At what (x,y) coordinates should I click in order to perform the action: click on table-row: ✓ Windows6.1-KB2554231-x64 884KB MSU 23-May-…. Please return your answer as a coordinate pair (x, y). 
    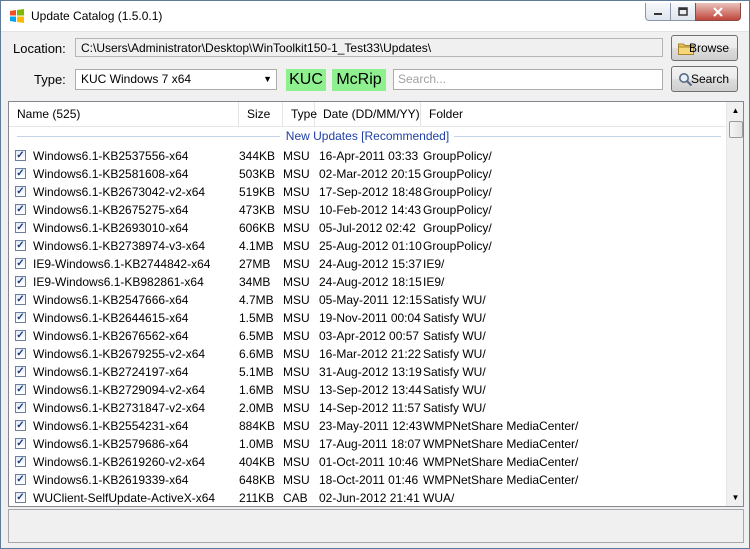
    Looking at the image, I should click on (367, 426).